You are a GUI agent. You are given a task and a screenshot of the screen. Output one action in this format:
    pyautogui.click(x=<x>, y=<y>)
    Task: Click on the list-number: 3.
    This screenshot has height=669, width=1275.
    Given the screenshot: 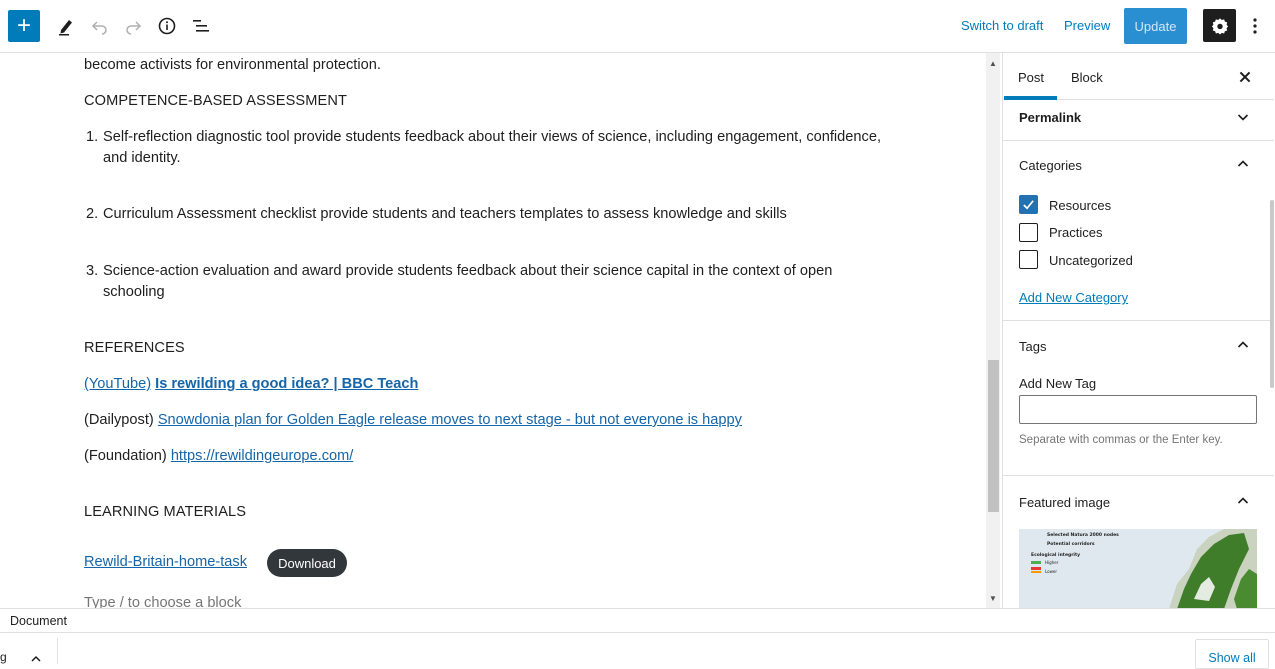 What is the action you would take?
    pyautogui.click(x=92, y=271)
    